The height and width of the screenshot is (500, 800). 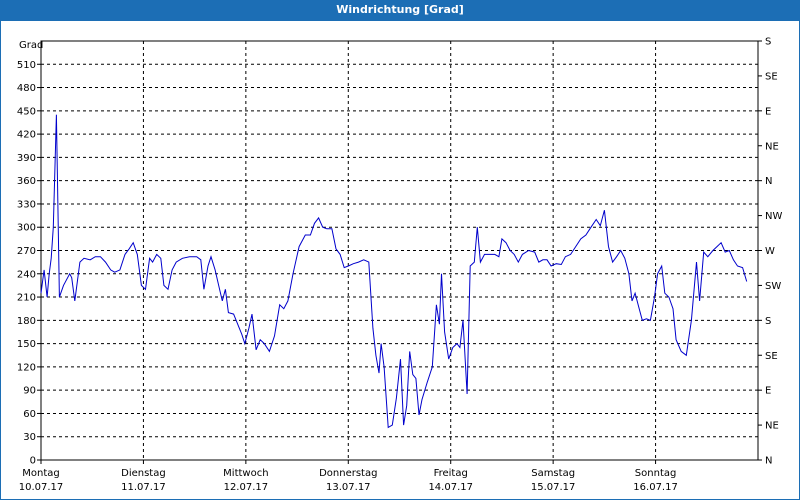 What do you see at coordinates (31, 45) in the screenshot?
I see `y-axis-title: Grad` at bounding box center [31, 45].